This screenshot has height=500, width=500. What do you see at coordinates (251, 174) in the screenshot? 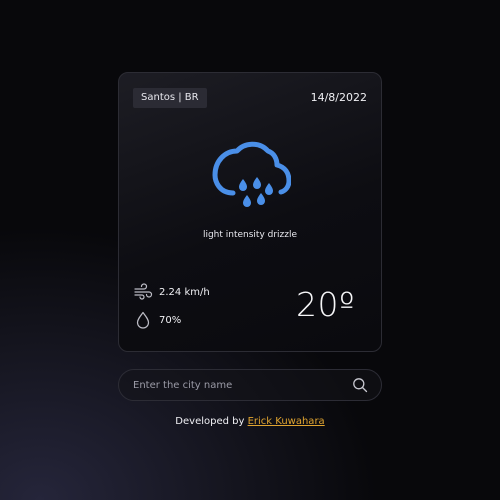
I see `cloud-rain-icon` at bounding box center [251, 174].